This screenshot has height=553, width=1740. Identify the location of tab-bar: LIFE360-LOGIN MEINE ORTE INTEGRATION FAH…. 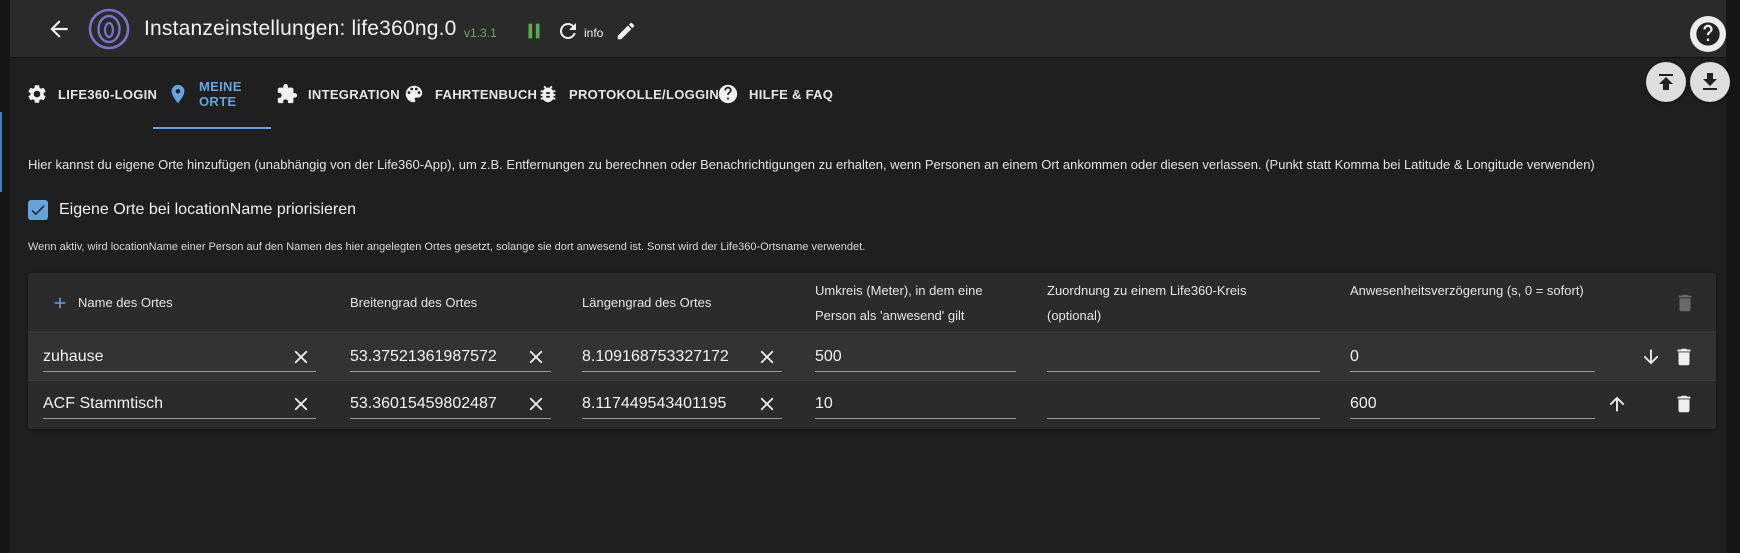
(868, 94).